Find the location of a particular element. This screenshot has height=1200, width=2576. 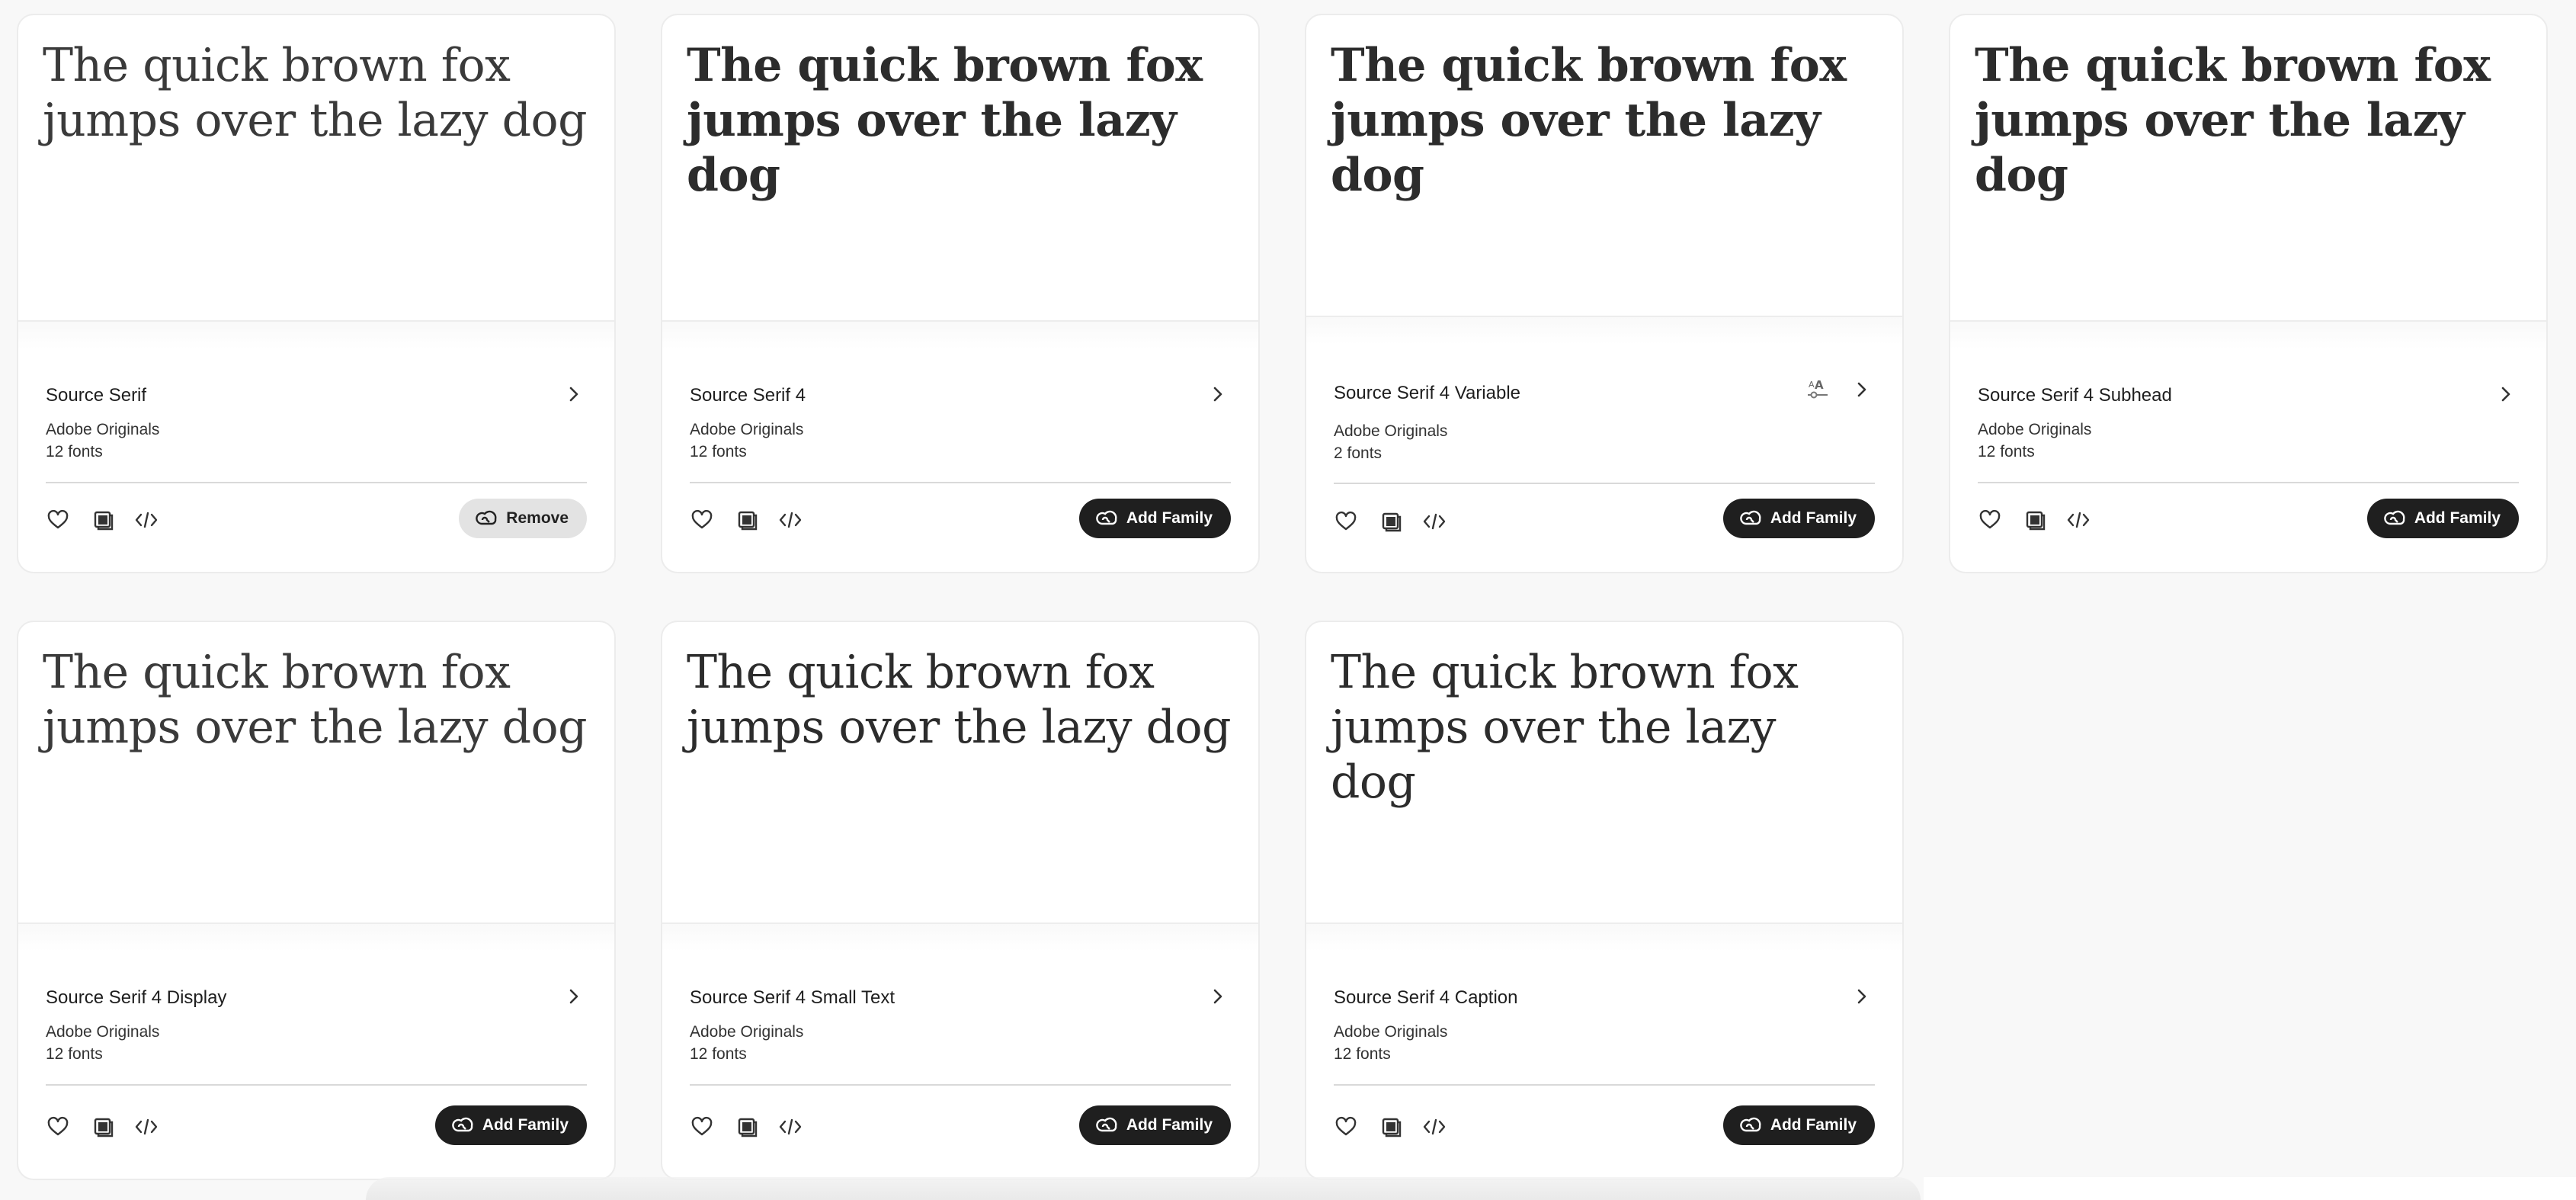

bottom-shadow is located at coordinates (1143, 1188).